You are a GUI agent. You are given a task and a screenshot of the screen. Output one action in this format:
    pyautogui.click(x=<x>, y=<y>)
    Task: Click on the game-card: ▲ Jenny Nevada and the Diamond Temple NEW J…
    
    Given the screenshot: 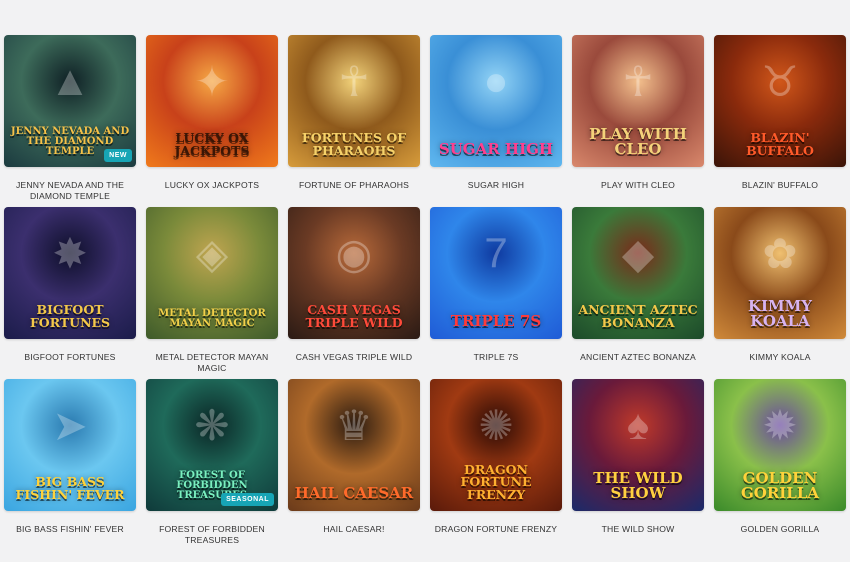 What is the action you would take?
    pyautogui.click(x=70, y=121)
    